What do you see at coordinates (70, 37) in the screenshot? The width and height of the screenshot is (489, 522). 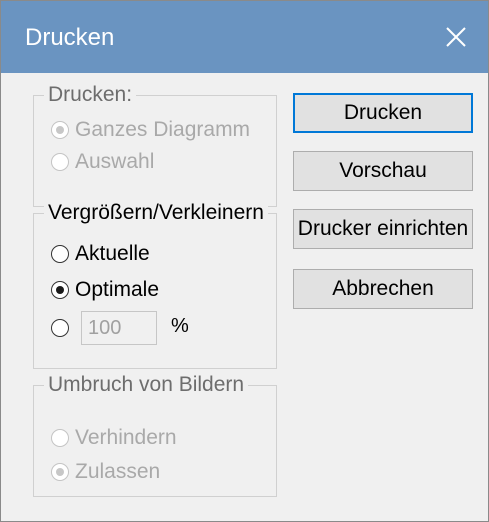 I see `window-title: Drucken` at bounding box center [70, 37].